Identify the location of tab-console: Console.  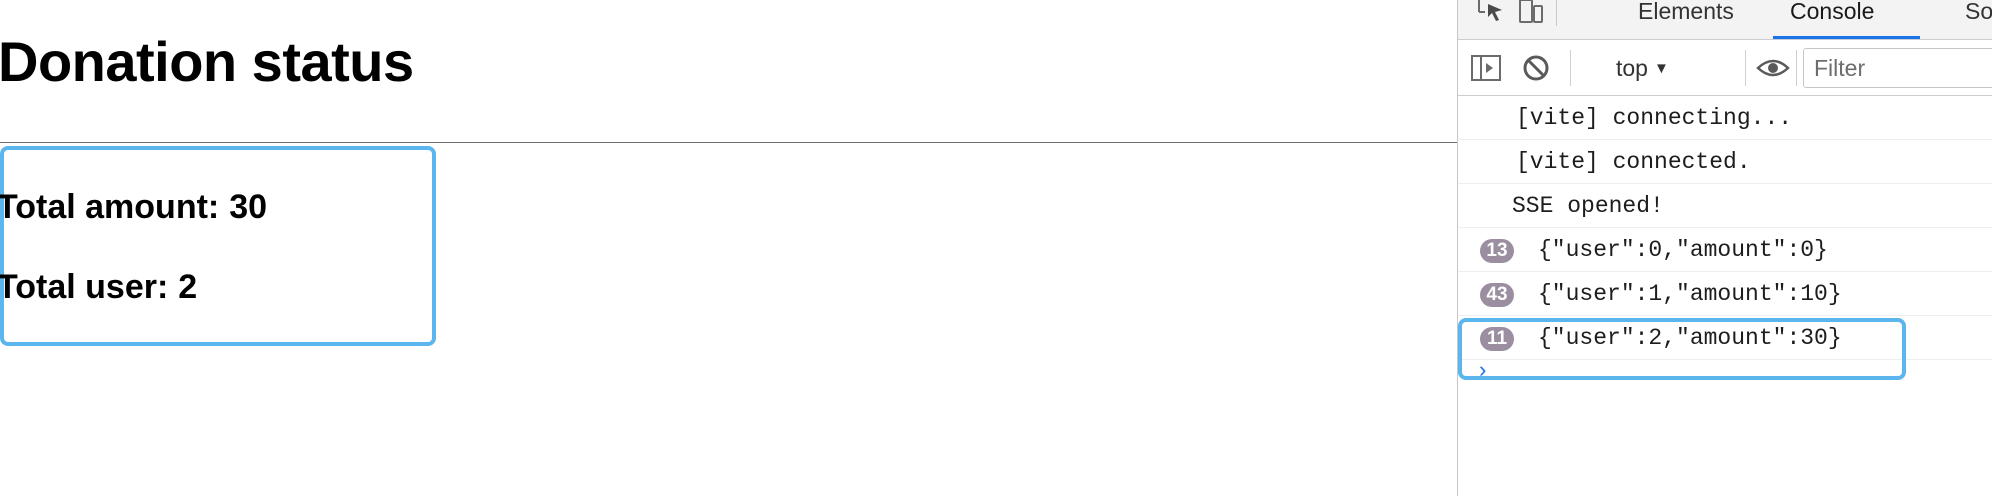
(1832, 19).